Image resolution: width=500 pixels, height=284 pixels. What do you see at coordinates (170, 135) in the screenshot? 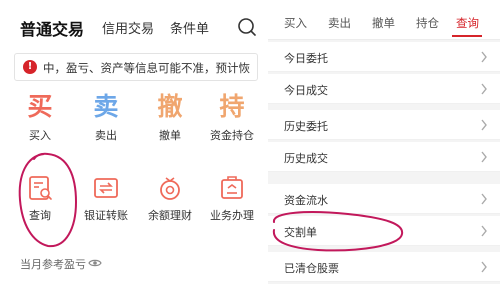
I see `cancel-label: 撤单` at bounding box center [170, 135].